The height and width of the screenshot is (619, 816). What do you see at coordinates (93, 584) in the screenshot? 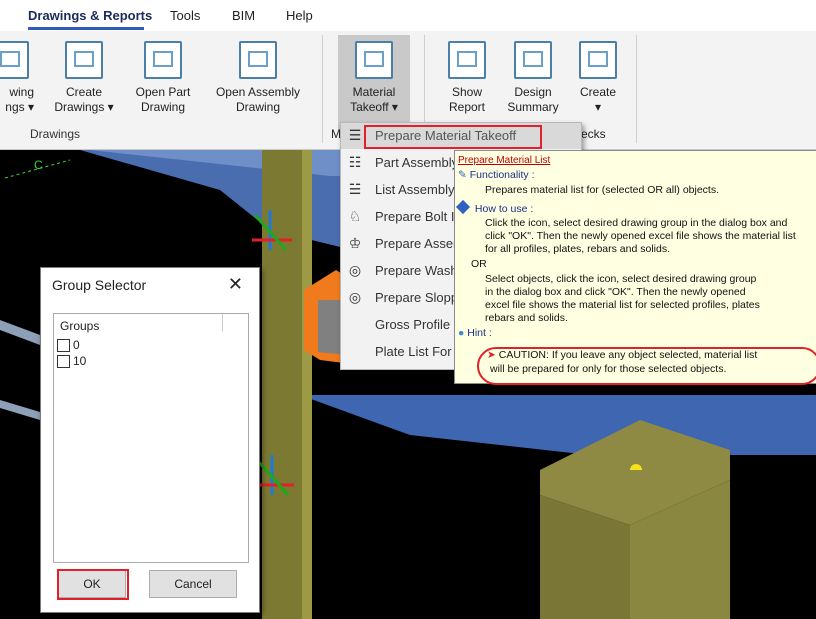
I see `ok-highlight-box` at bounding box center [93, 584].